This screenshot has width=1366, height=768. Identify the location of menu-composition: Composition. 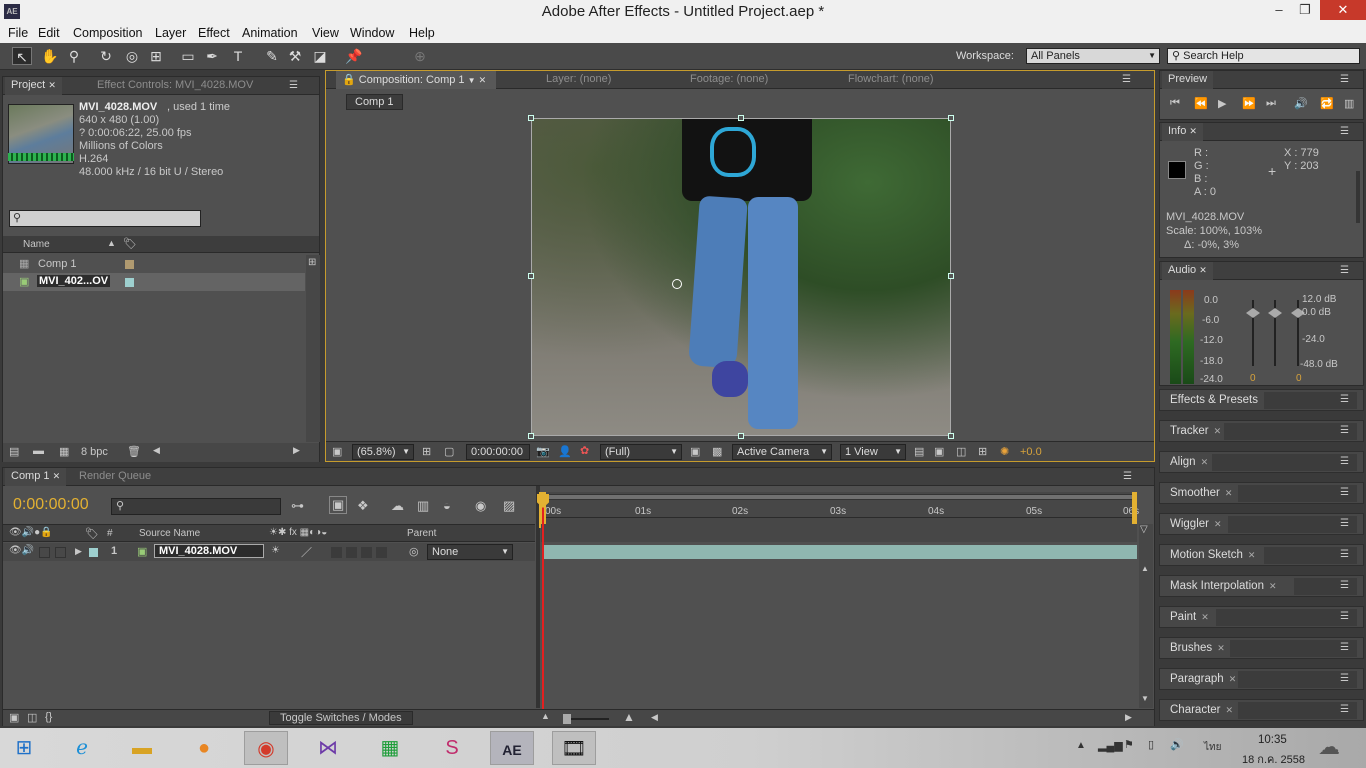
(107, 33).